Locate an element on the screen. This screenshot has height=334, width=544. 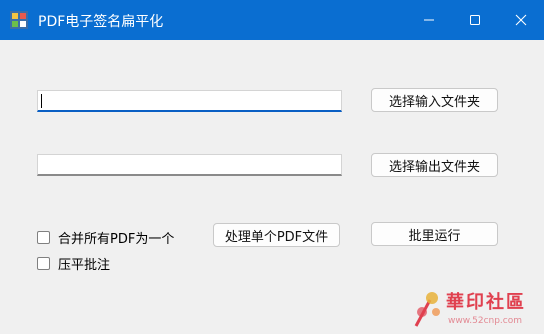
close-button is located at coordinates (521, 20).